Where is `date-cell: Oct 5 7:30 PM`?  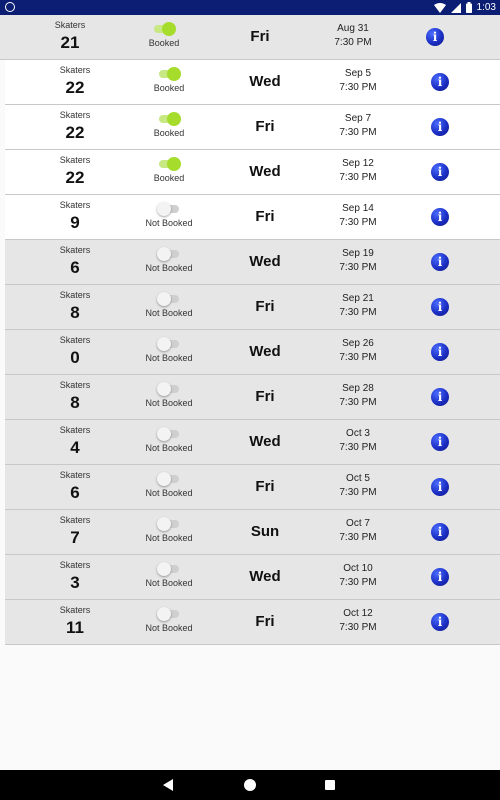
date-cell: Oct 5 7:30 PM is located at coordinates (358, 487).